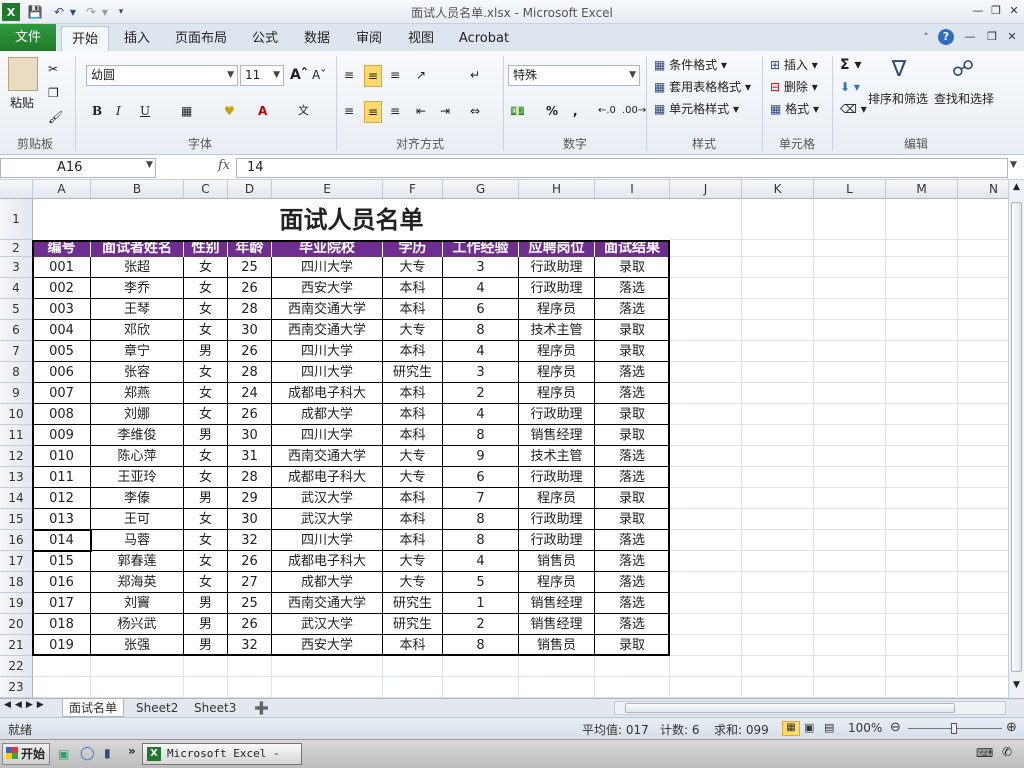  What do you see at coordinates (62, 582) in the screenshot?
I see `table-cell: 016` at bounding box center [62, 582].